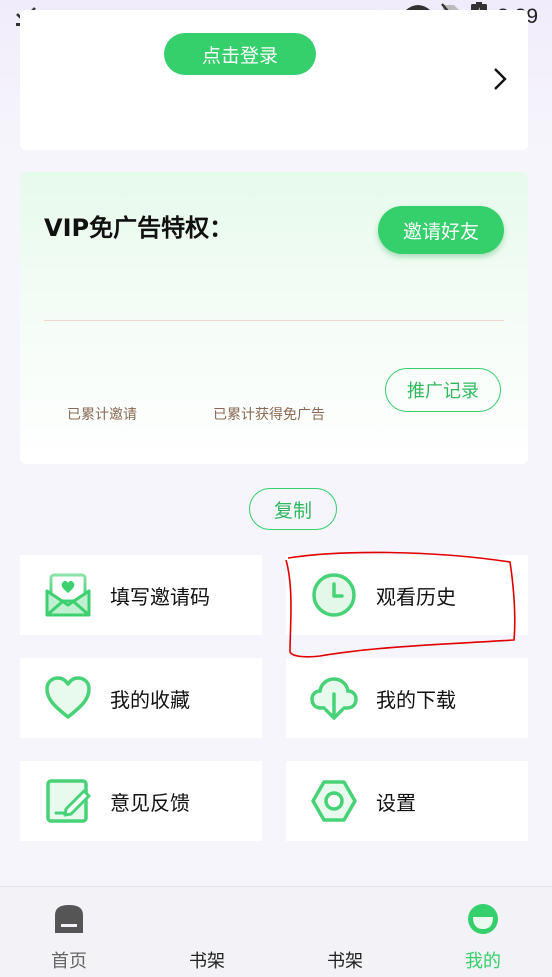  I want to click on divider, so click(274, 320).